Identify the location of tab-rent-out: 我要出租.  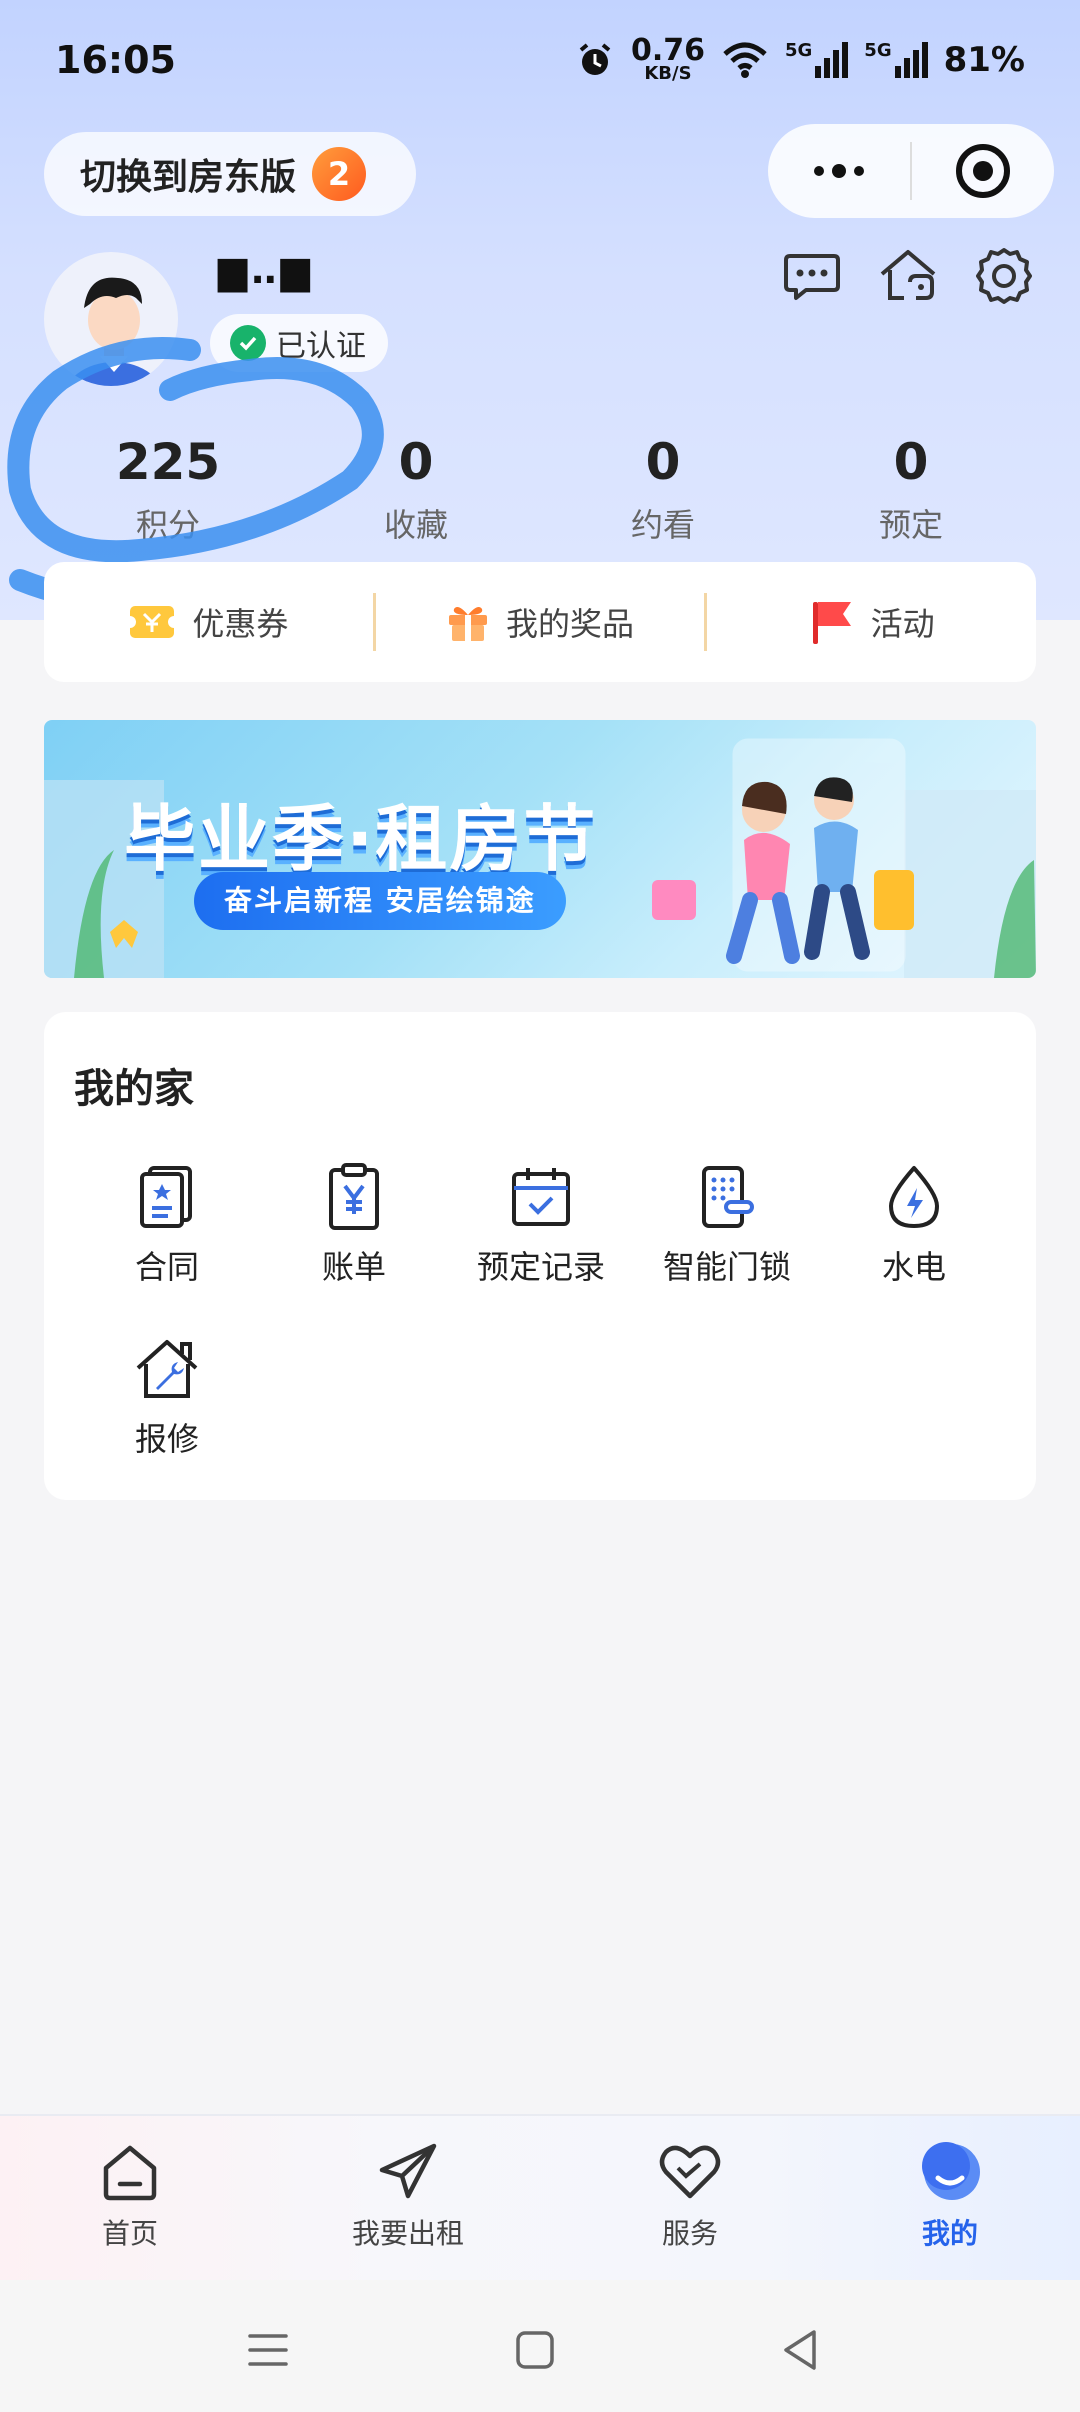
(408, 2195).